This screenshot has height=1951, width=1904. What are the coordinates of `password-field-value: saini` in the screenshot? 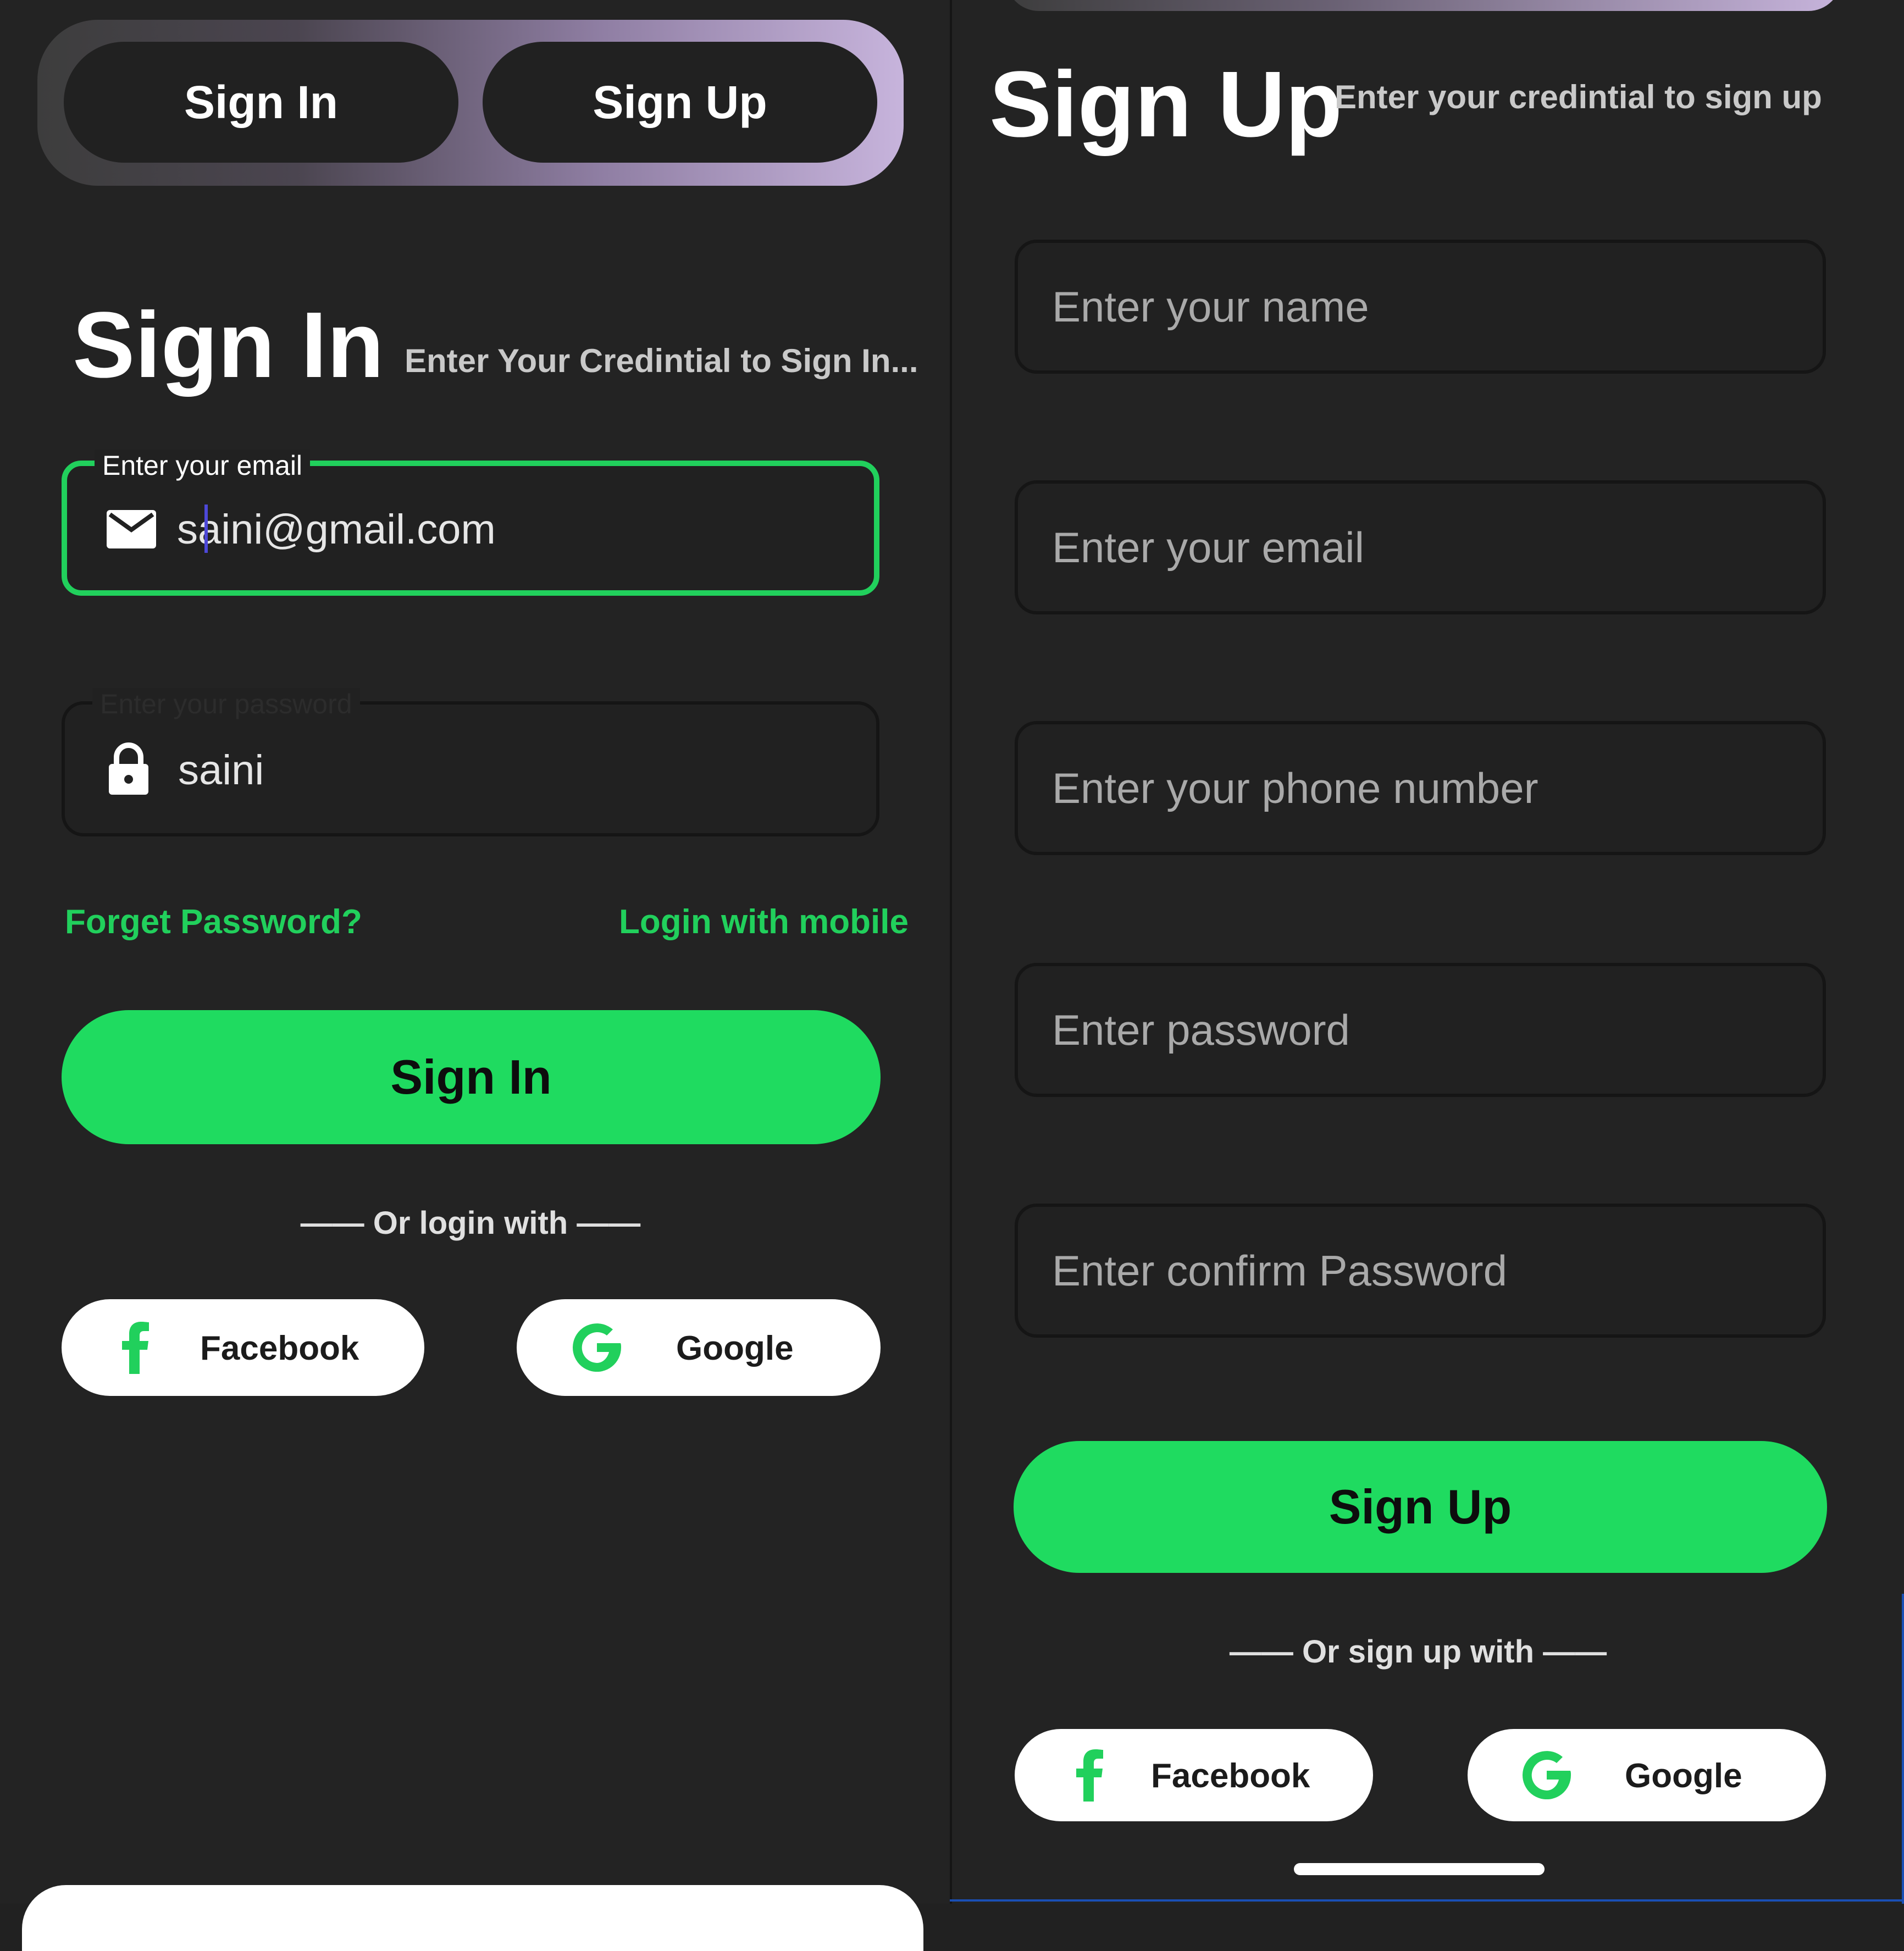 It's located at (221, 770).